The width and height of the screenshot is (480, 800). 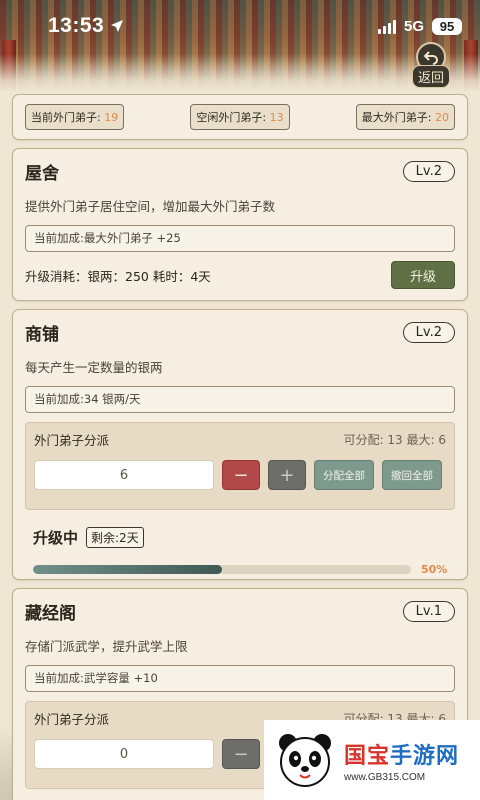 I want to click on watermark-logo: 国宝手游网 www.GB315.COM, so click(x=372, y=760).